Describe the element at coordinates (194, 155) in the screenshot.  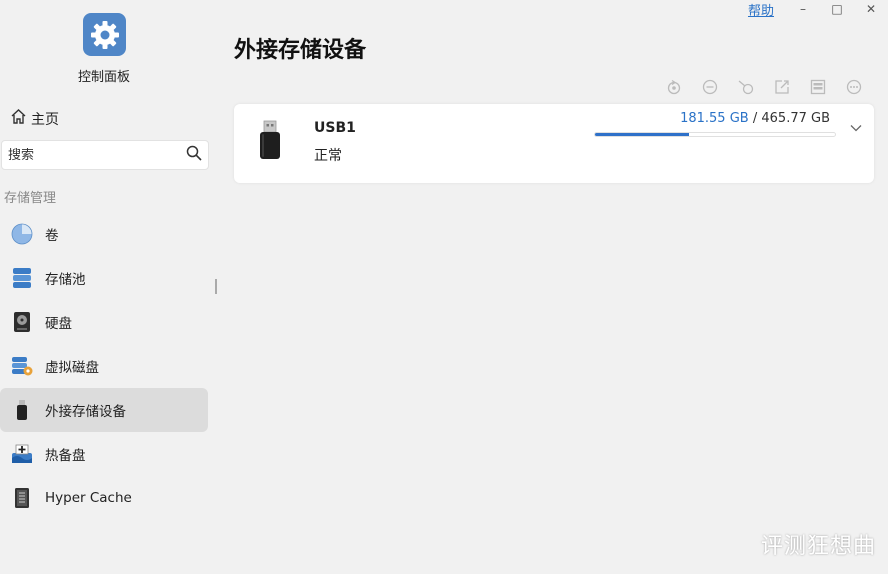
I see `search-icon` at that location.